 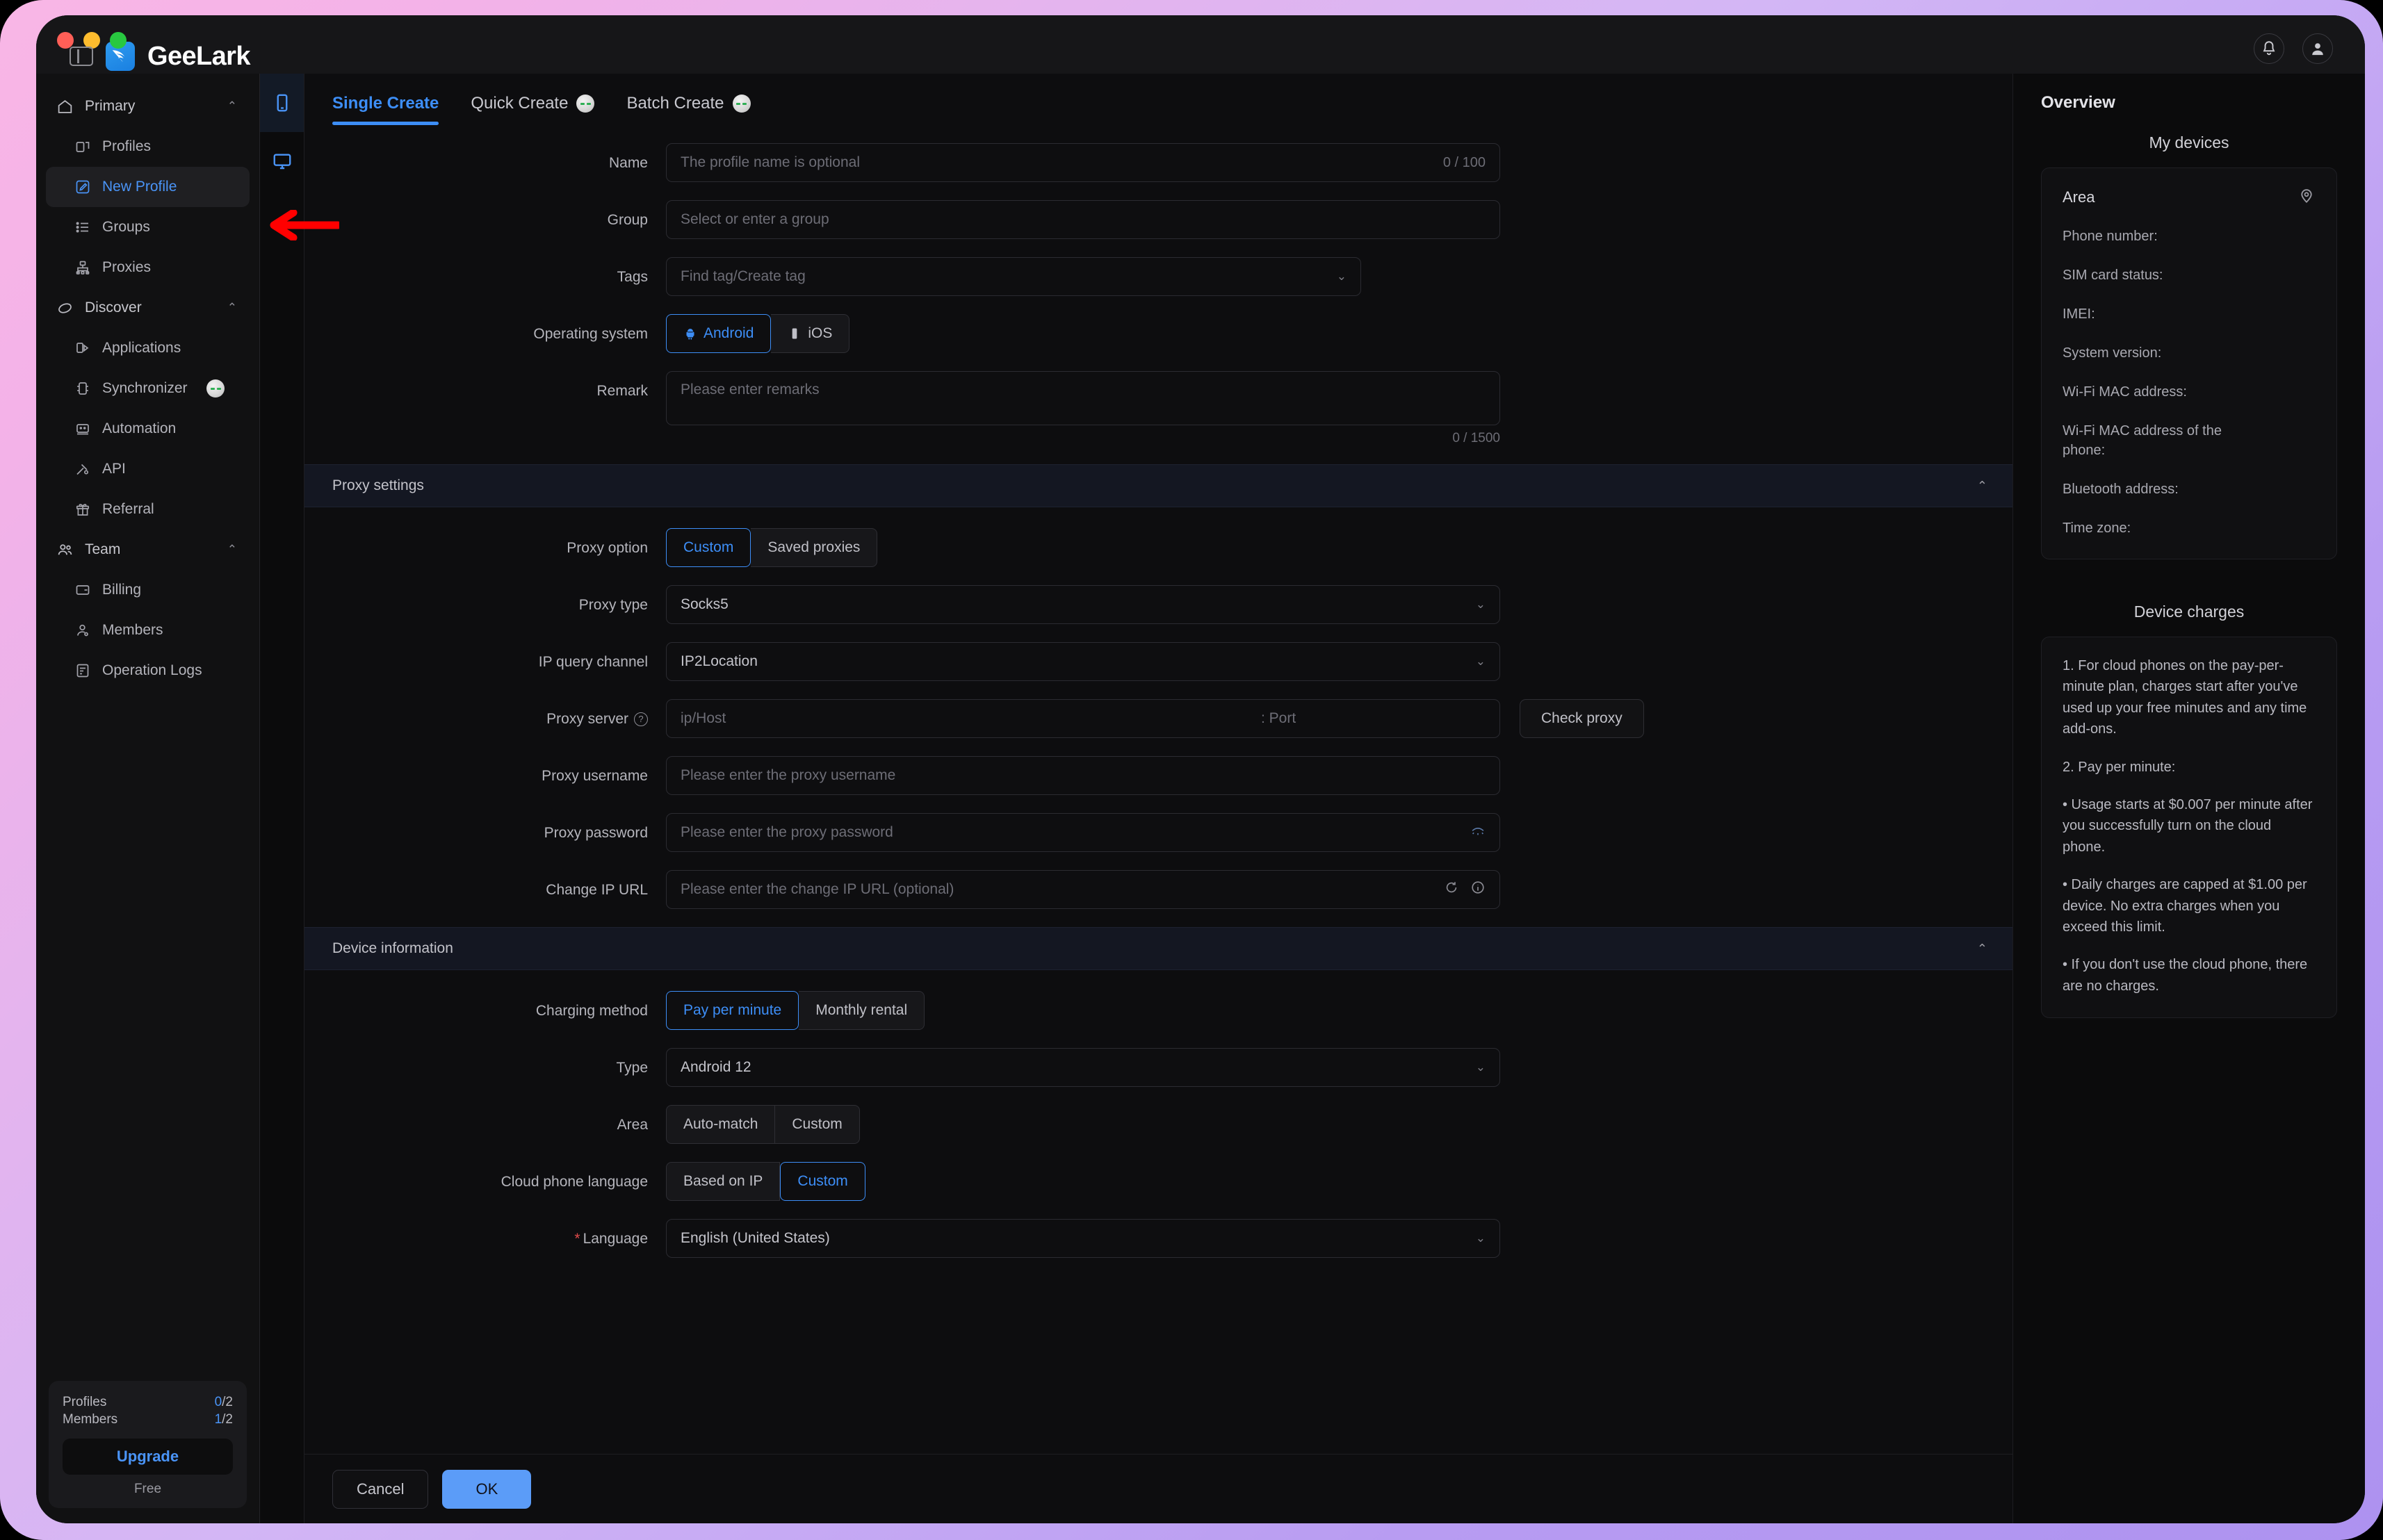 What do you see at coordinates (1451, 890) in the screenshot?
I see `refresh-icon` at bounding box center [1451, 890].